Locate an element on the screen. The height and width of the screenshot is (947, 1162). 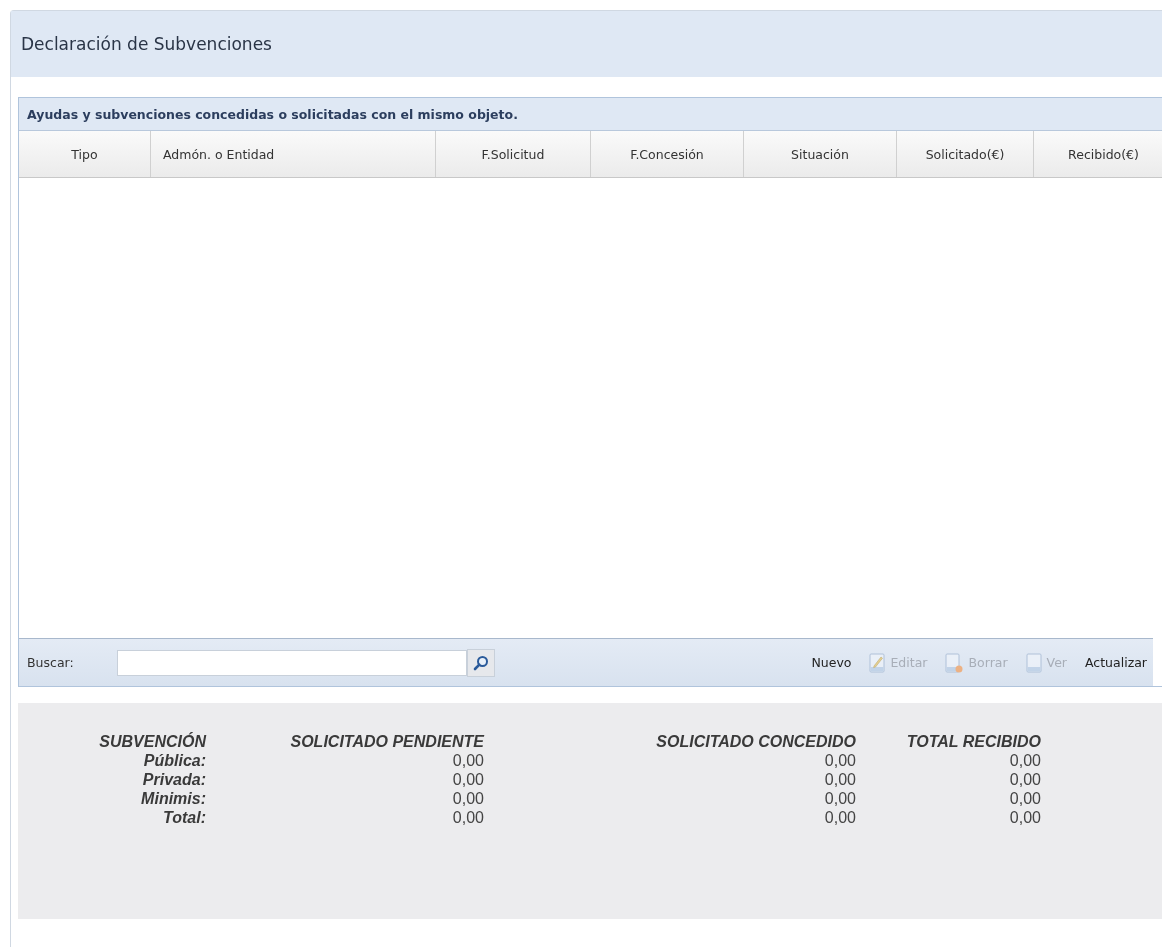
search-button is located at coordinates (481, 662).